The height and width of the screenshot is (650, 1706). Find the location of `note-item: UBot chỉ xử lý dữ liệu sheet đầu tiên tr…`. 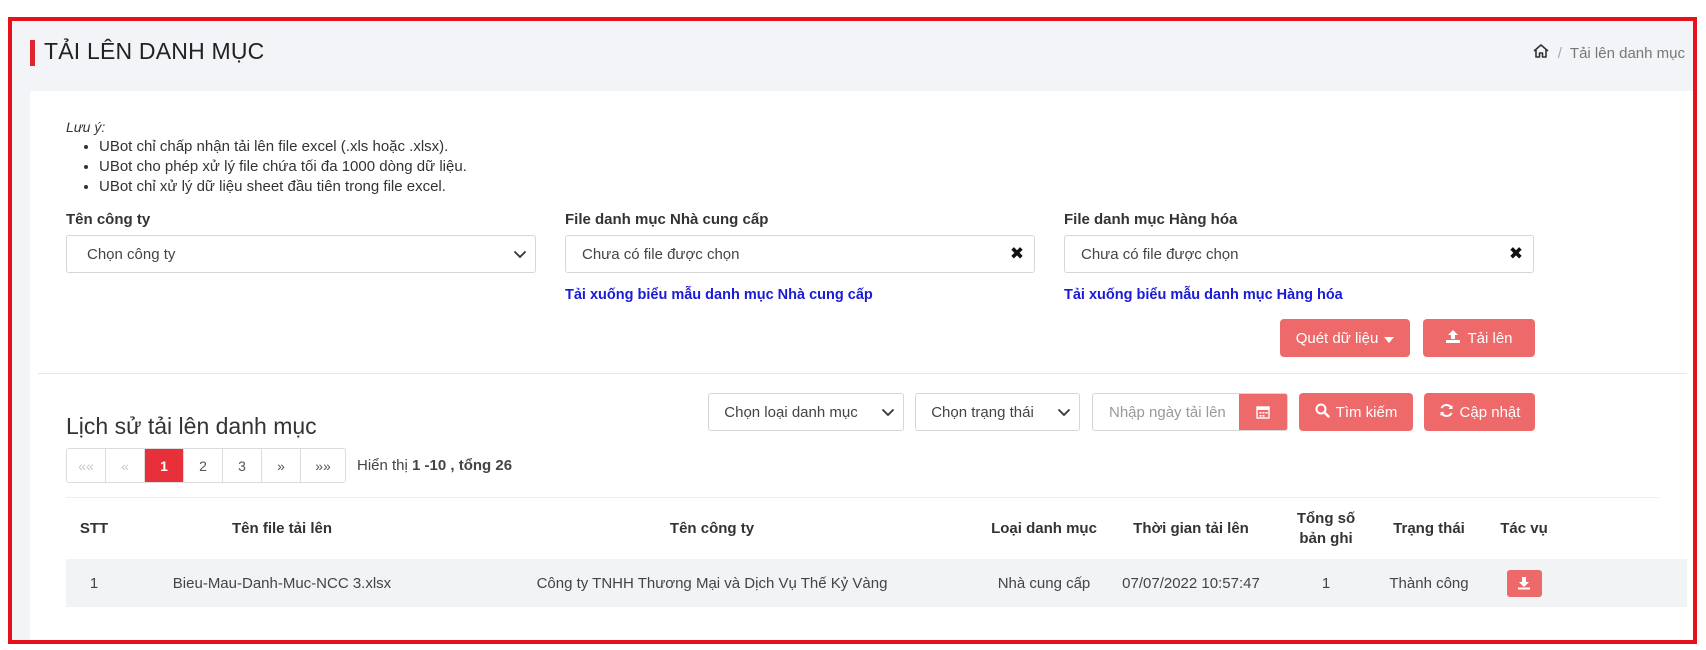

note-item: UBot chỉ xử lý dữ liệu sheet đầu tiên tr… is located at coordinates (283, 187).